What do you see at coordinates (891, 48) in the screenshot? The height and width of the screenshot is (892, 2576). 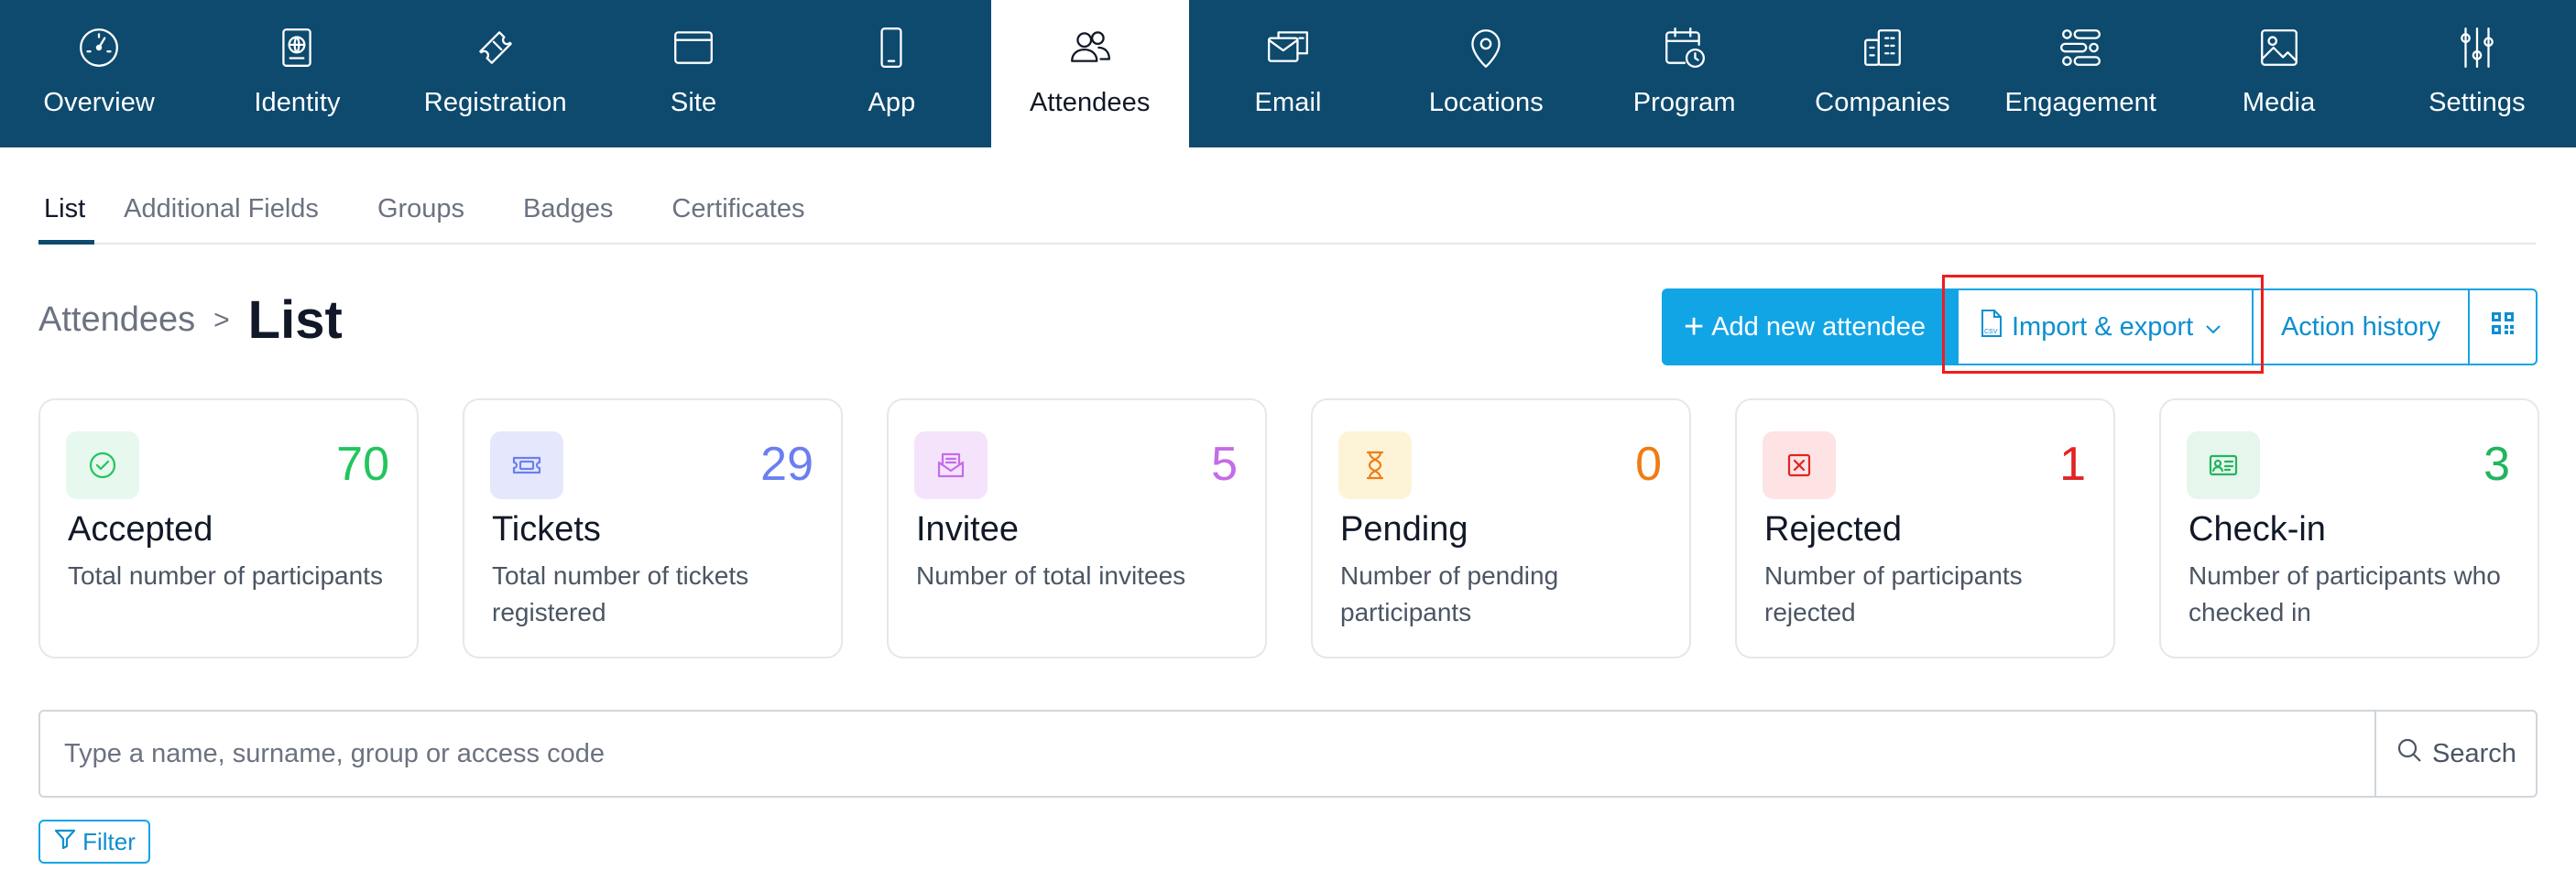 I see `smartphone-icon` at bounding box center [891, 48].